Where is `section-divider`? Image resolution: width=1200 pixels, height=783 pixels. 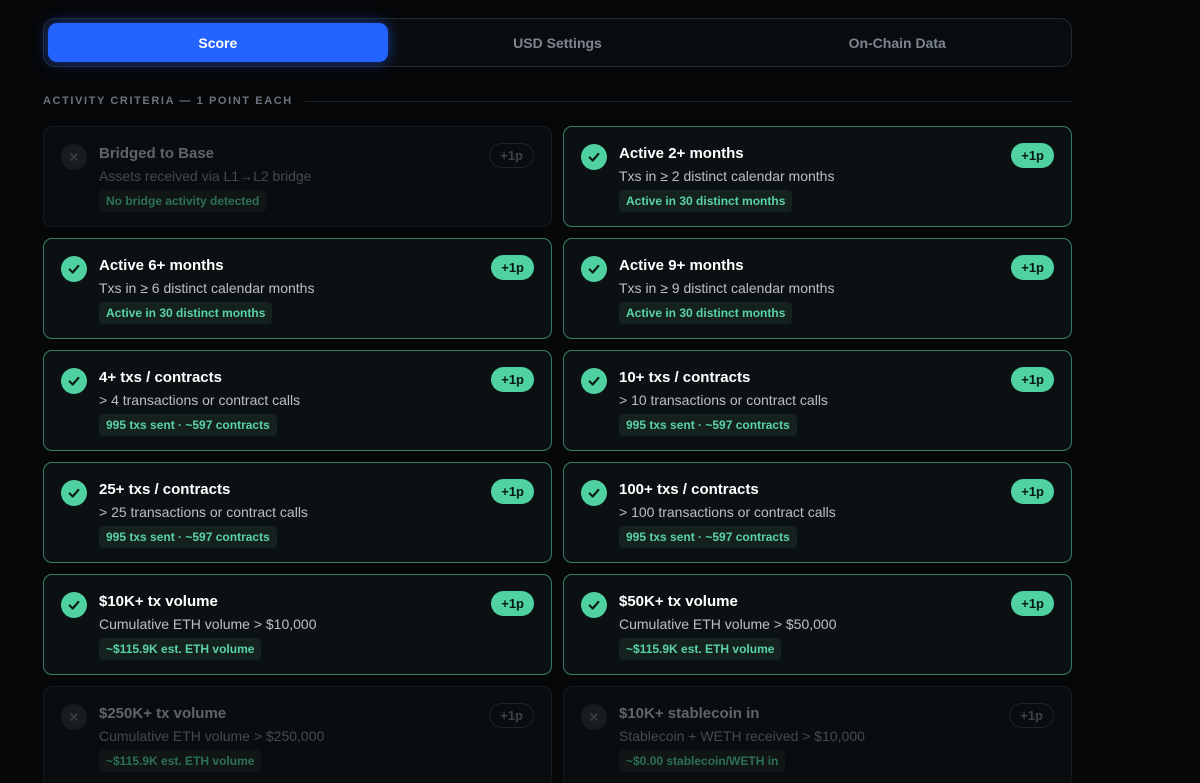 section-divider is located at coordinates (688, 101).